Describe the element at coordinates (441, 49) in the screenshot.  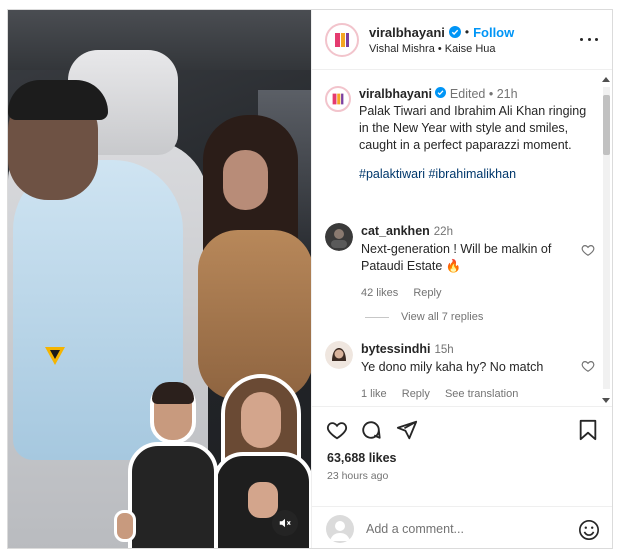
I see `audio-track-link: Vishal Mishra • Kaise Hua` at that location.